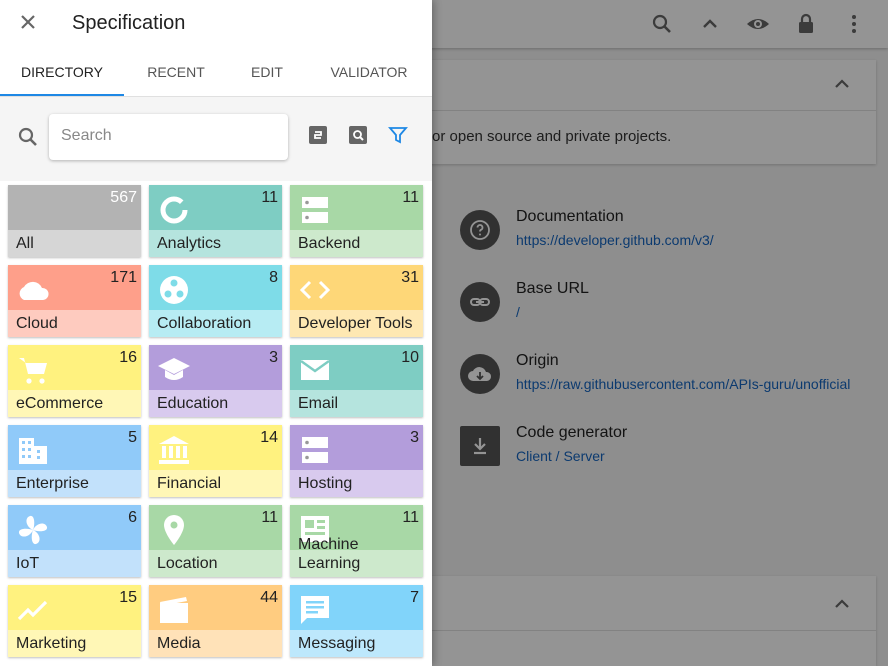  I want to click on search-field, so click(168, 137).